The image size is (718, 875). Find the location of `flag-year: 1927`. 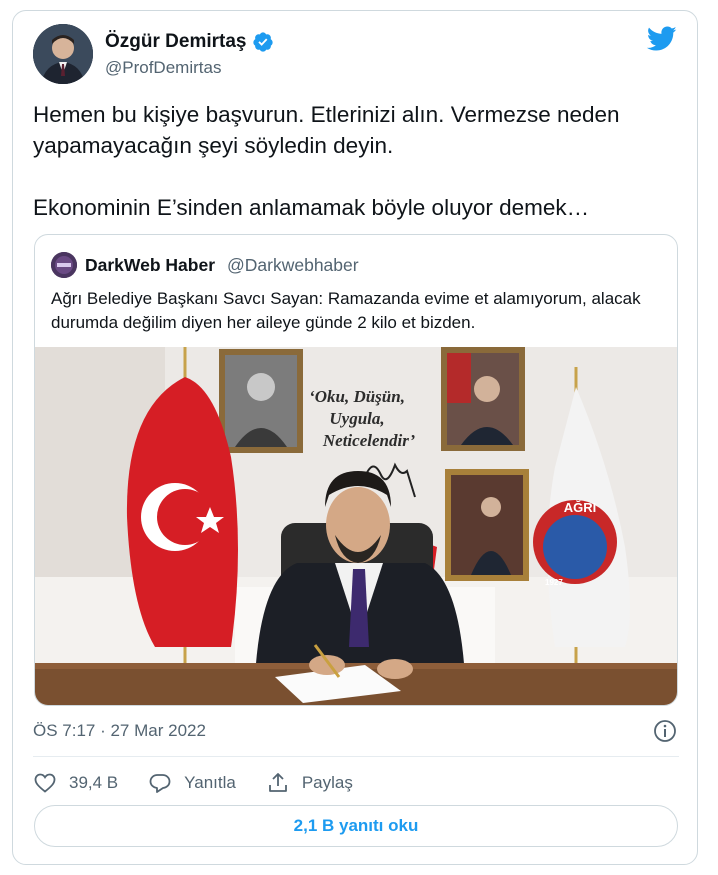

flag-year: 1927 is located at coordinates (554, 582).